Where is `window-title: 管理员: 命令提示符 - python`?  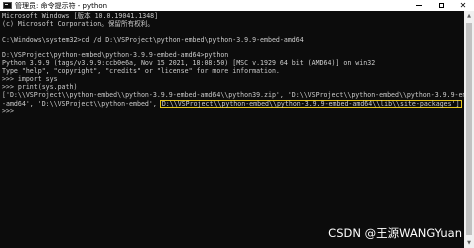 window-title: 管理员: 命令提示符 - python is located at coordinates (61, 5).